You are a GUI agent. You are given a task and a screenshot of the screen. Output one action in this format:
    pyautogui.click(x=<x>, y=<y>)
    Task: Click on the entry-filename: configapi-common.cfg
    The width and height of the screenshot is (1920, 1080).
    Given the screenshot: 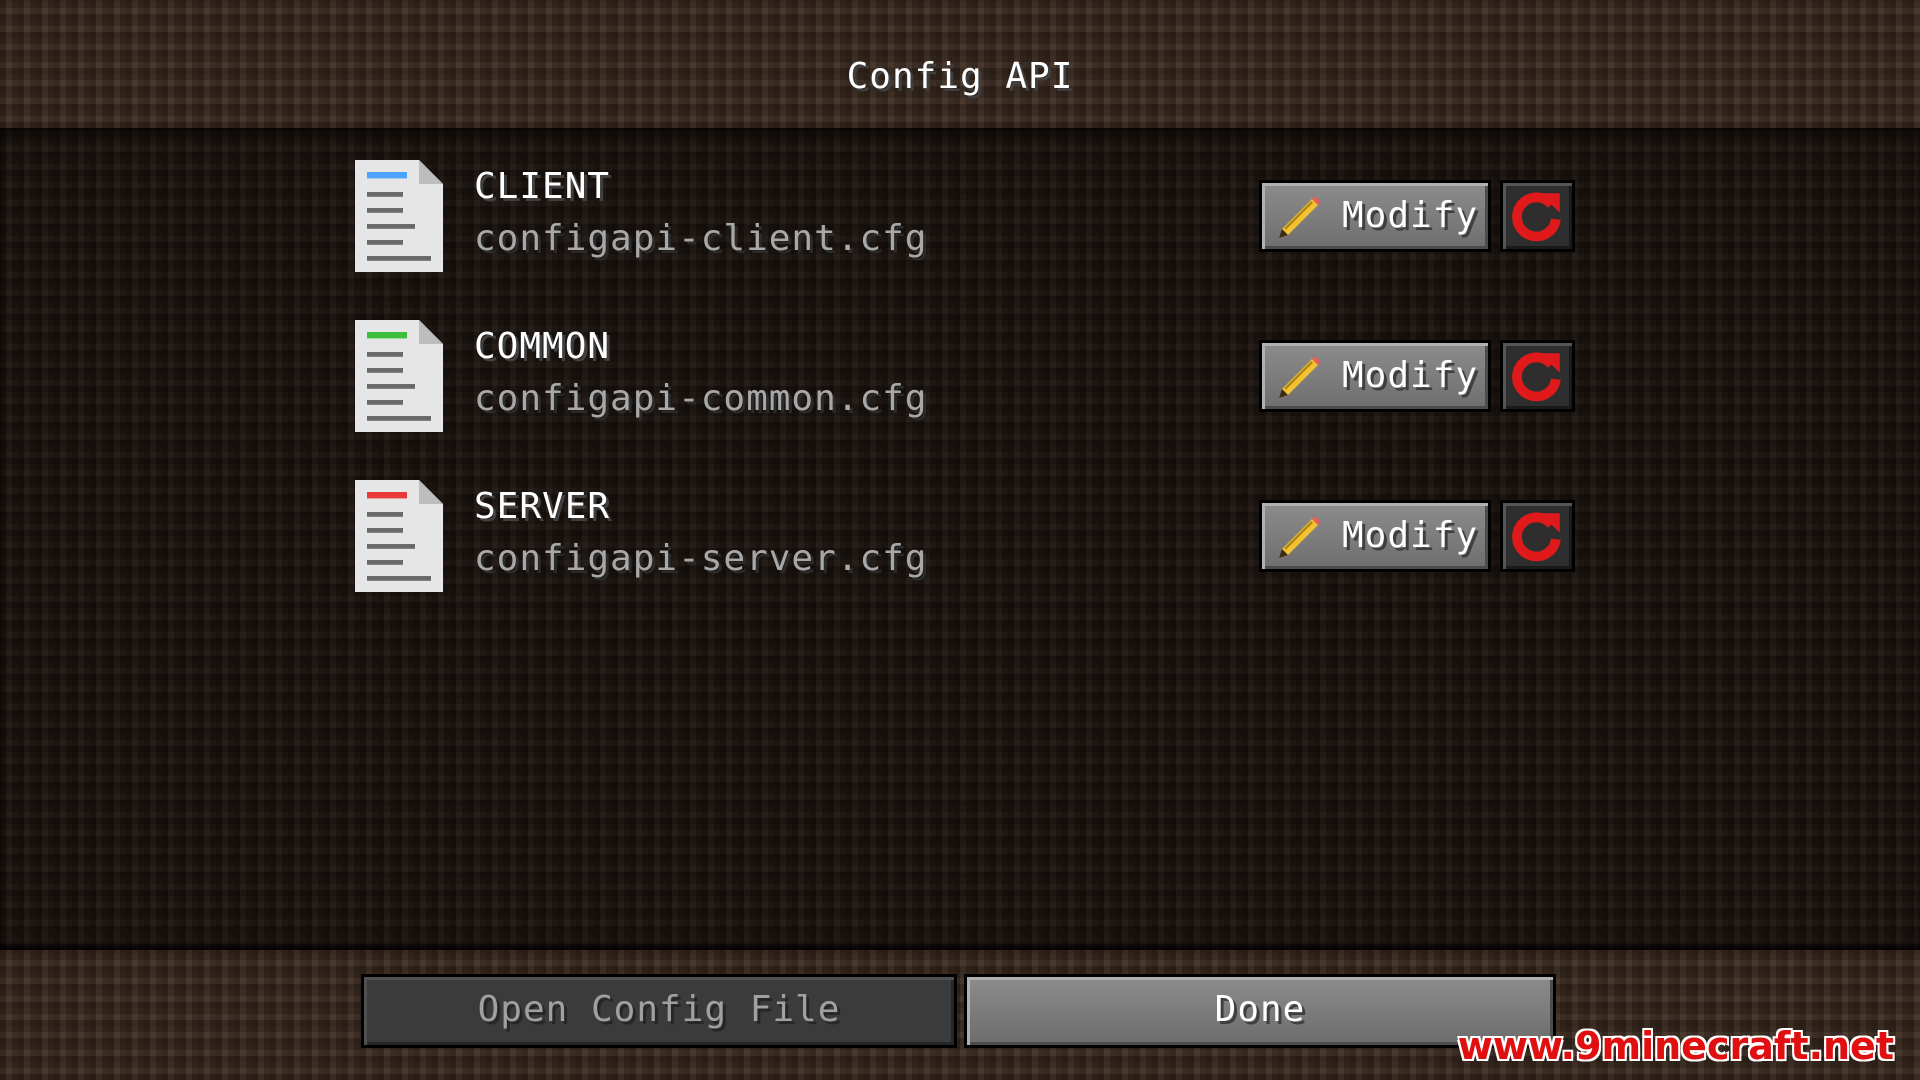 What is the action you would take?
    pyautogui.click(x=701, y=398)
    